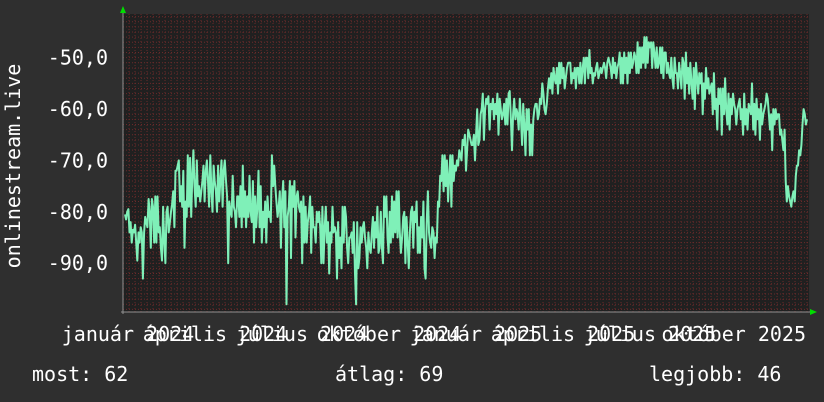  Describe the element at coordinates (78, 109) in the screenshot. I see `y-tick-label: -60,0` at that location.